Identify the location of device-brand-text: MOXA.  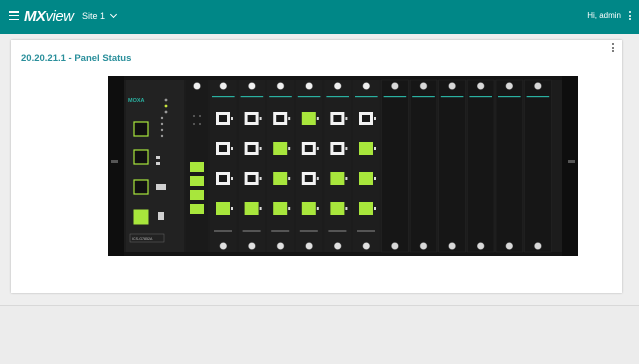
(136, 101).